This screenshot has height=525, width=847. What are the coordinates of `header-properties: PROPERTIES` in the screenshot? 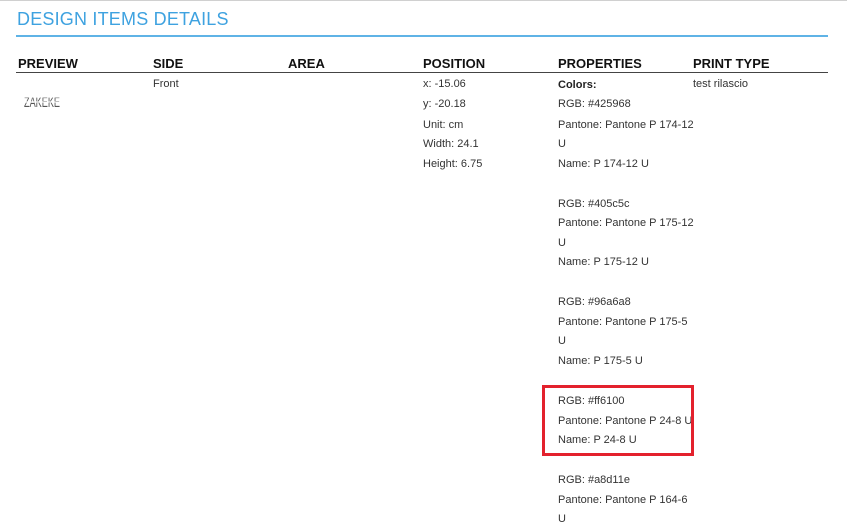 It's located at (600, 63).